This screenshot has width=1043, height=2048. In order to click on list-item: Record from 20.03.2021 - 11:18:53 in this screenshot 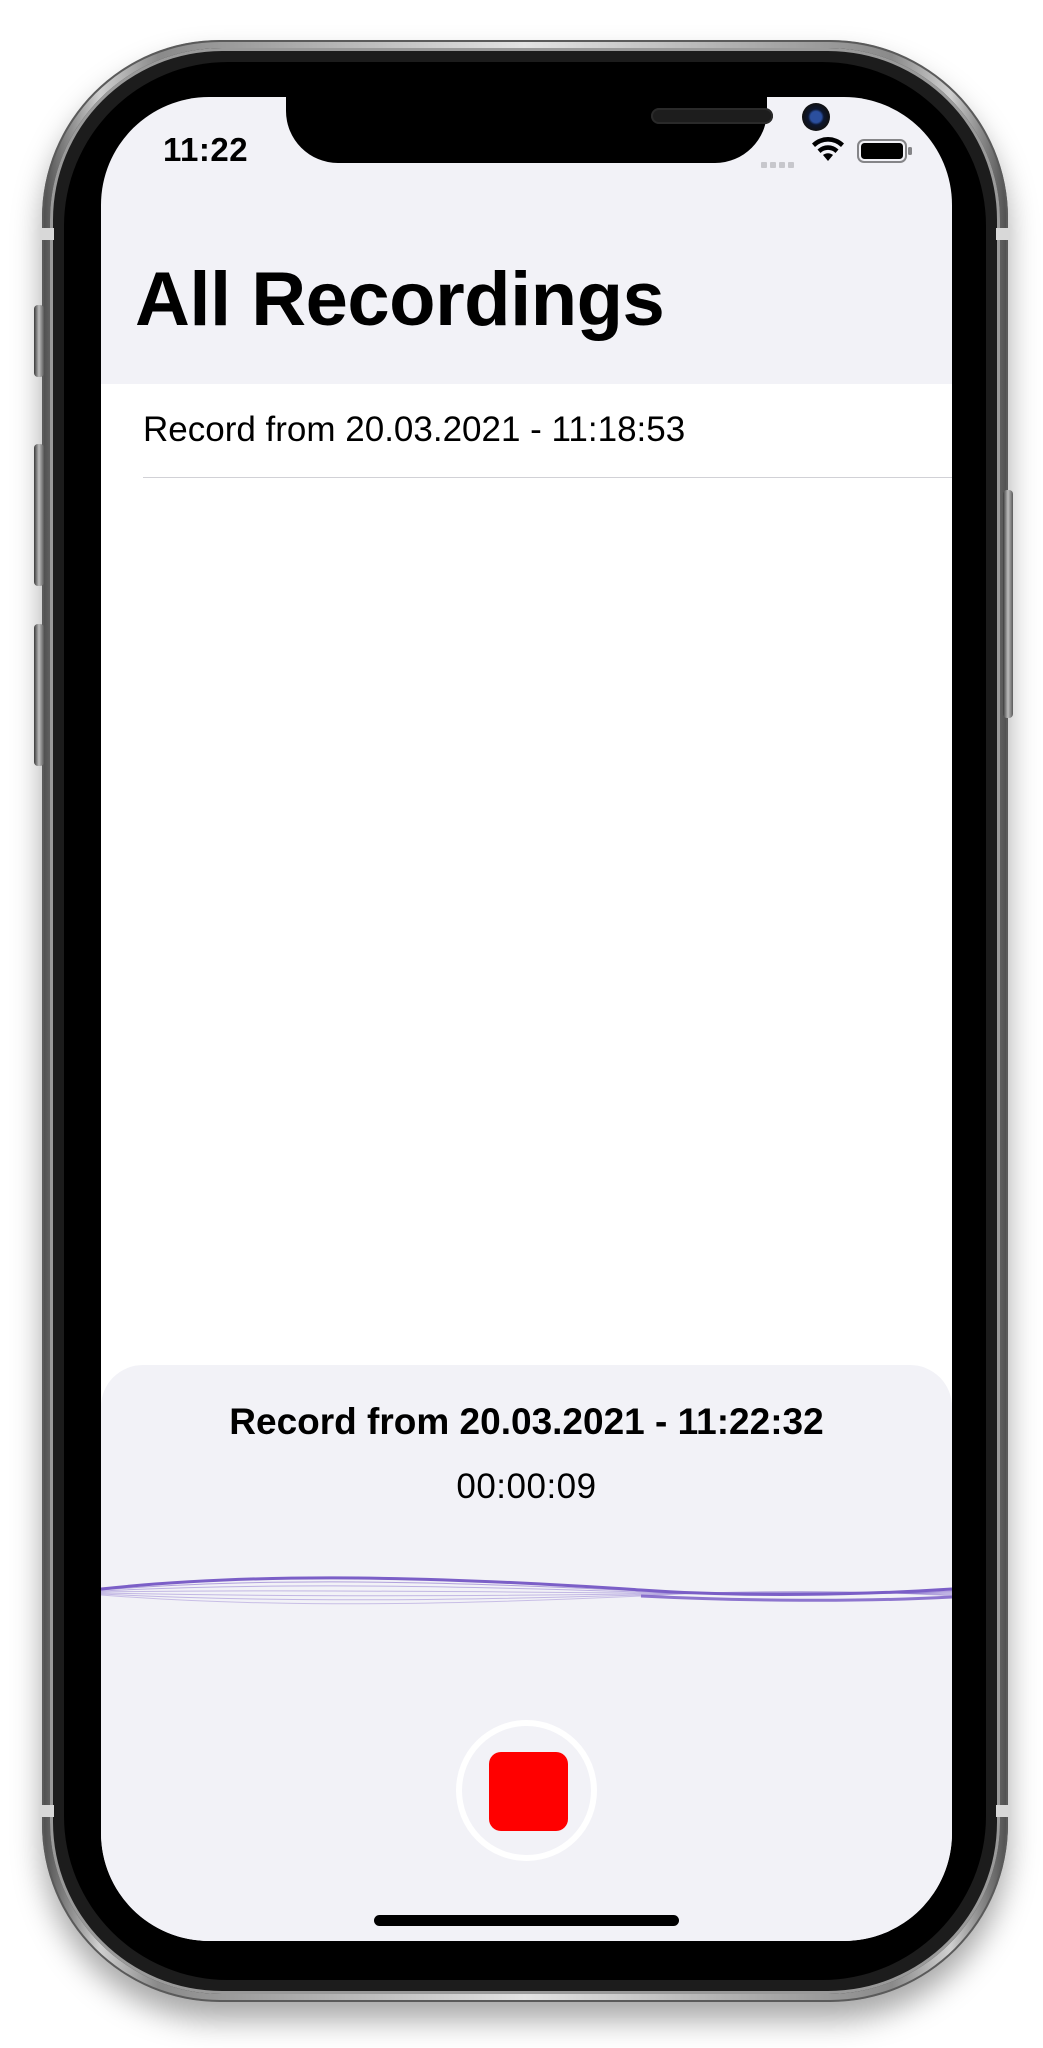, I will do `click(526, 431)`.